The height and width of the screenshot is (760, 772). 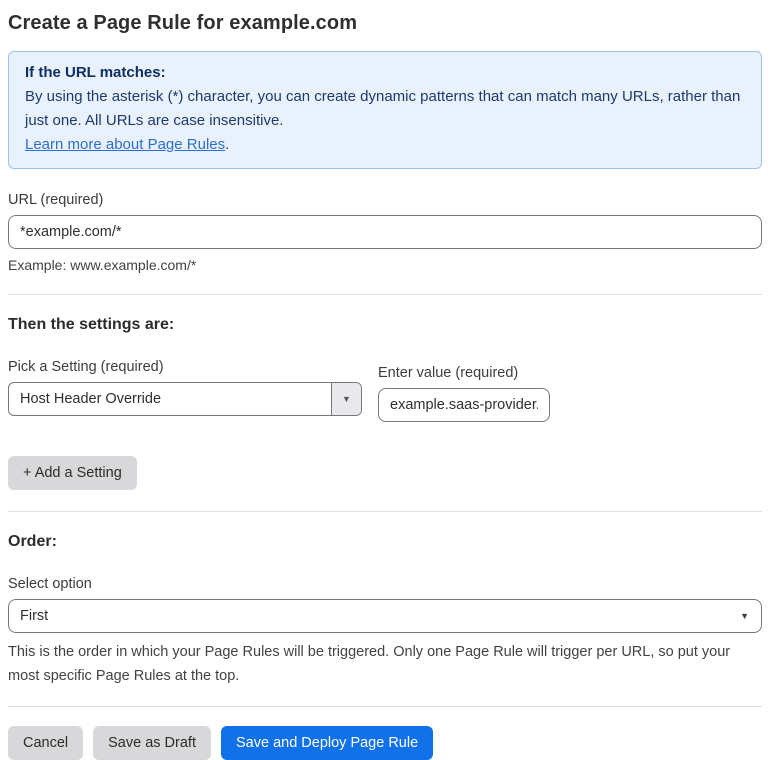 What do you see at coordinates (185, 399) in the screenshot?
I see `pick-setting-select: Host Header Override ▼` at bounding box center [185, 399].